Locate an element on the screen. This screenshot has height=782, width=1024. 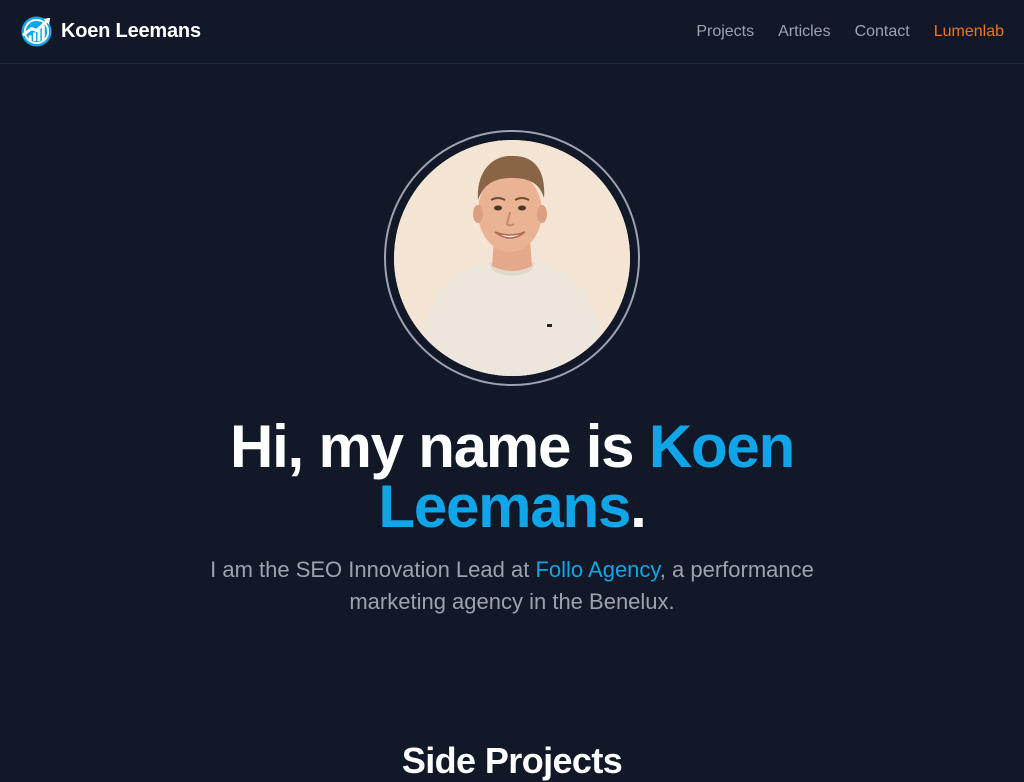
hero-headline: Hi, my name is Koen Leemans. is located at coordinates (512, 477).